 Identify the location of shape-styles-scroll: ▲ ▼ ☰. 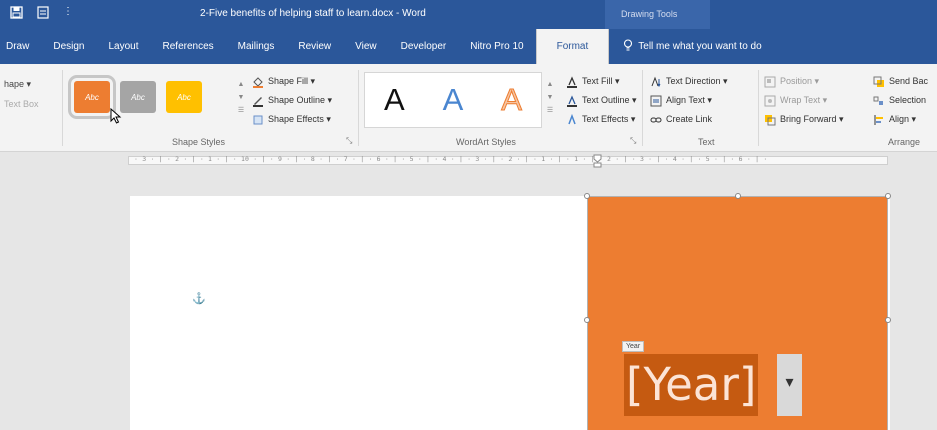
(241, 97).